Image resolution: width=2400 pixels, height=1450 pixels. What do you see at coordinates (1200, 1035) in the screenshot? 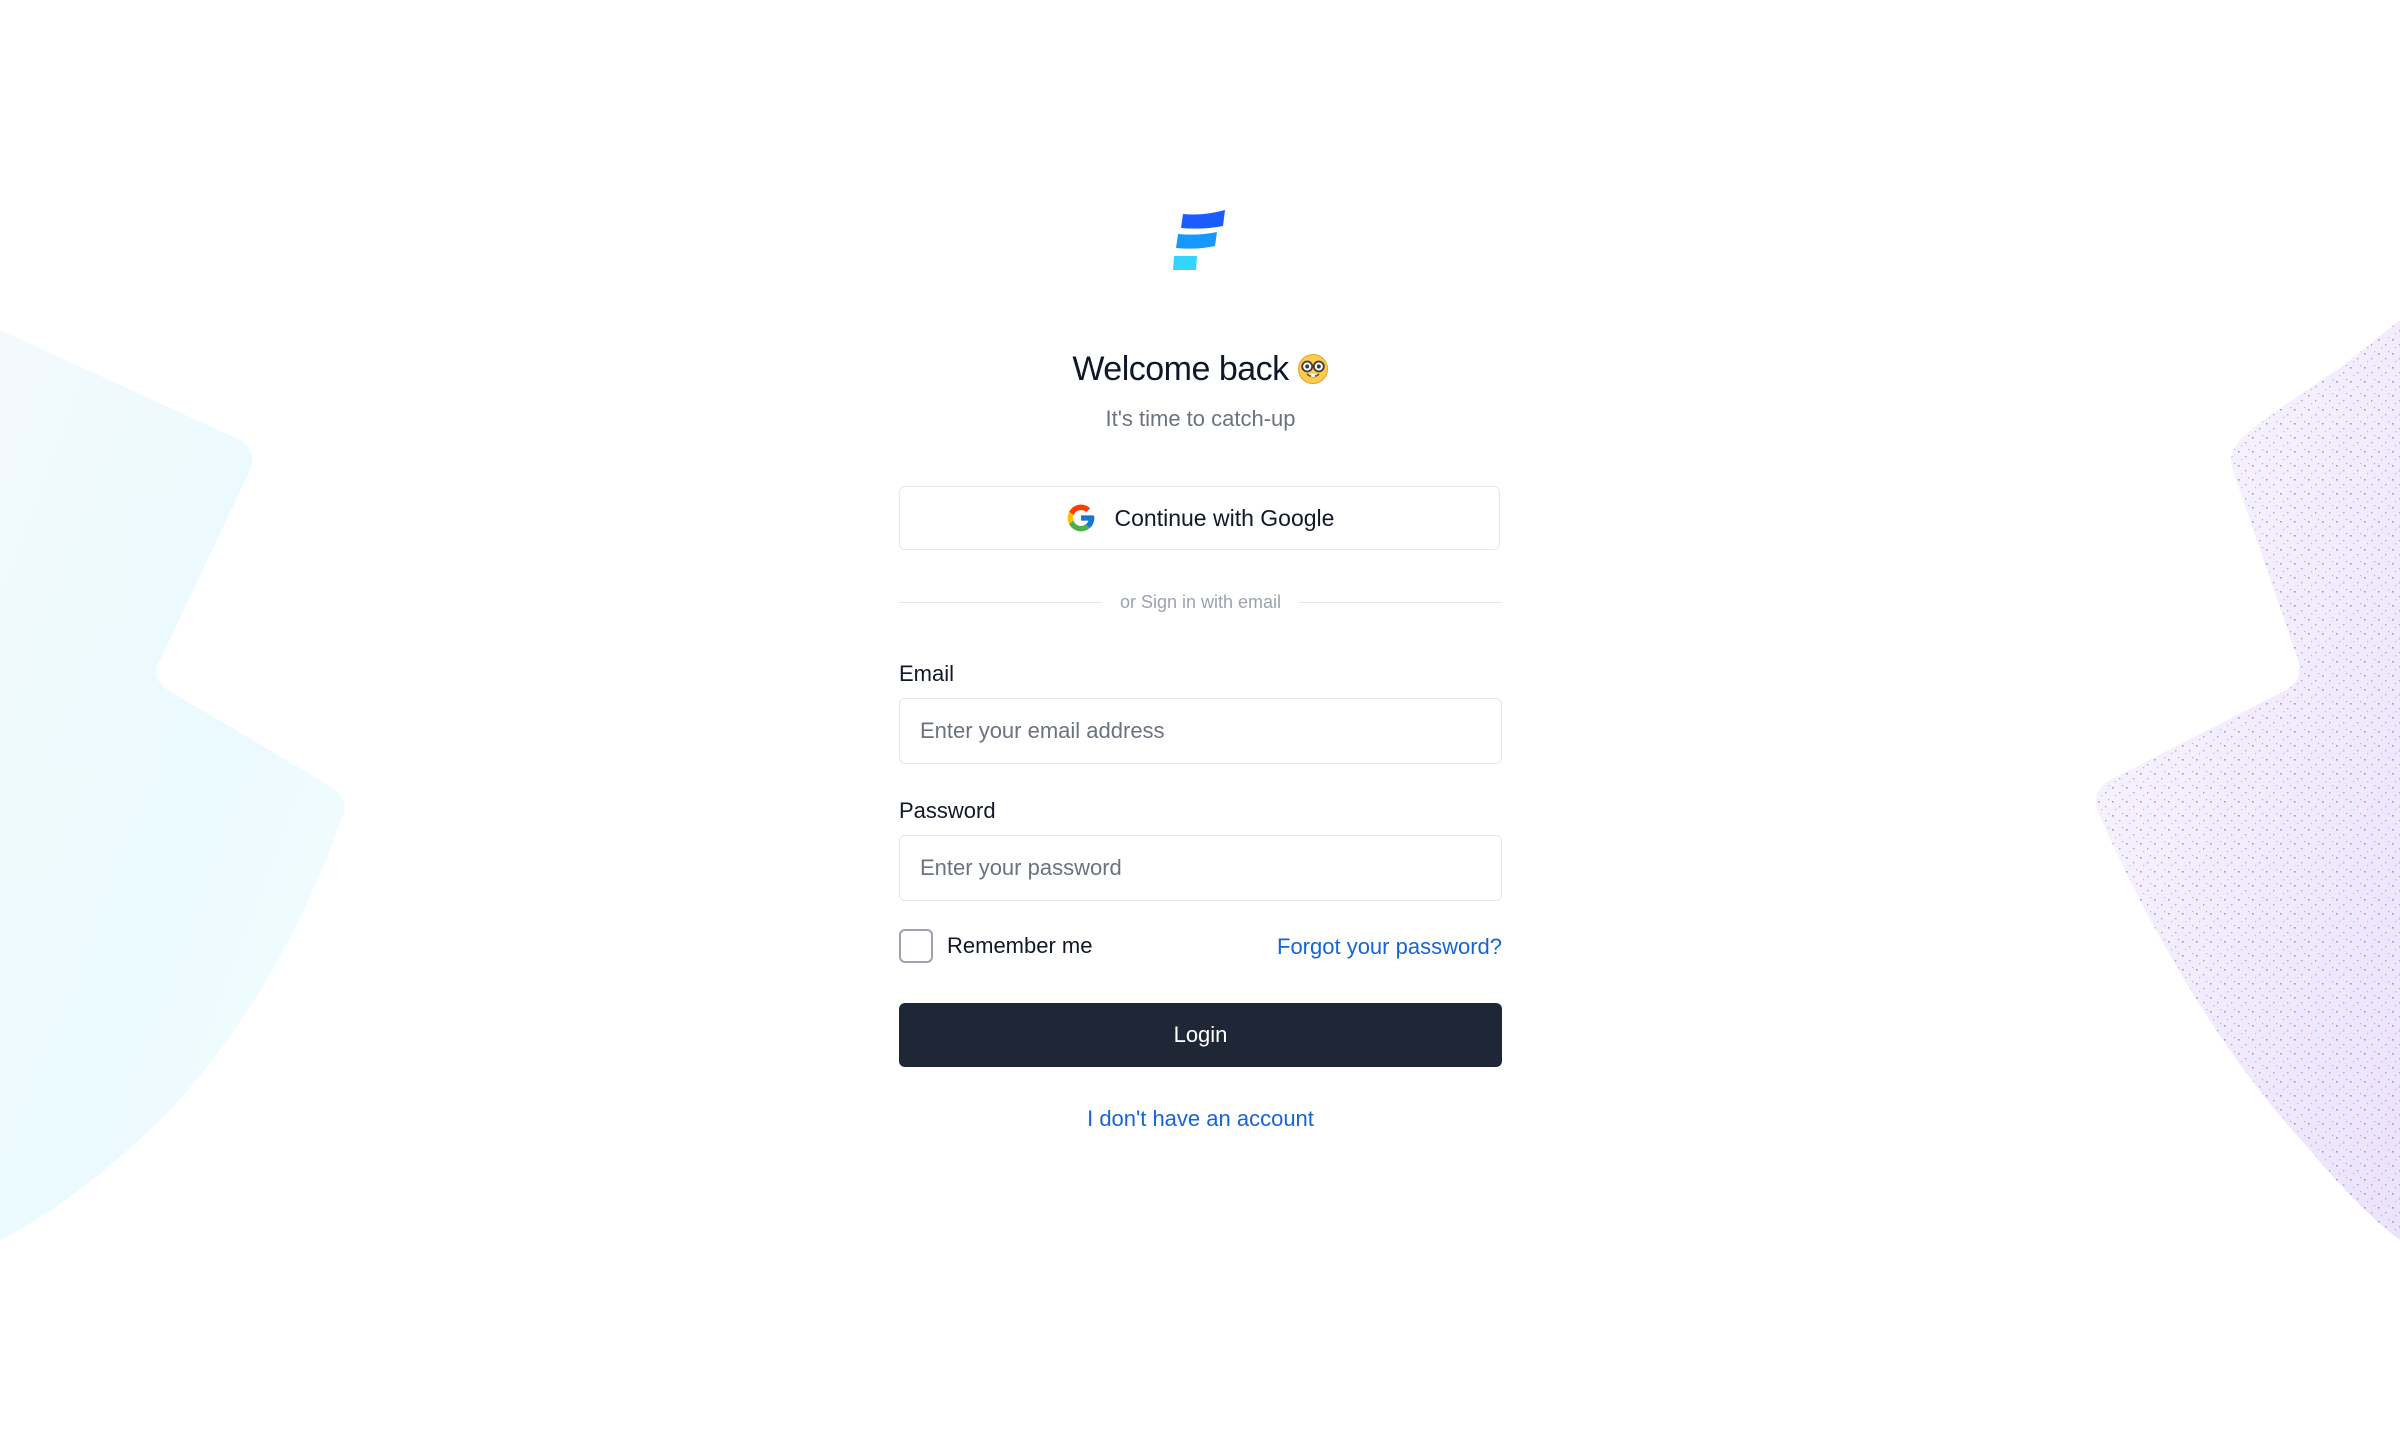
I see `login-button: Login` at bounding box center [1200, 1035].